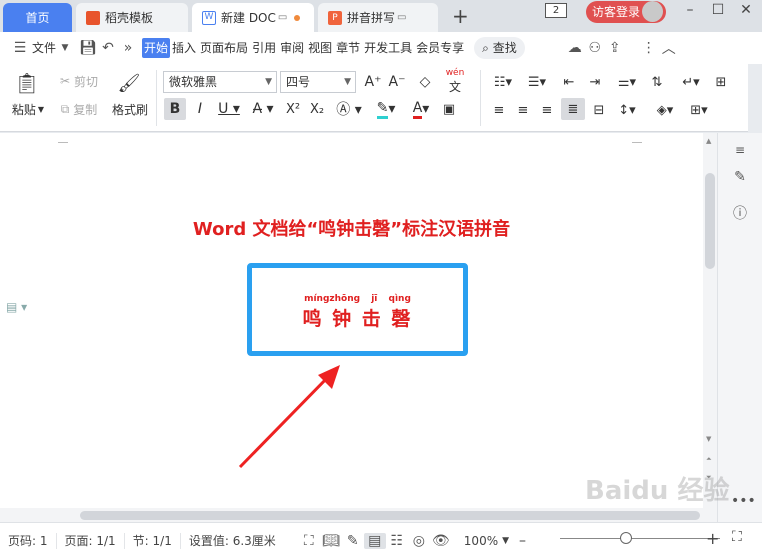  I want to click on read-mode-icon: 📖︎, so click(331, 541).